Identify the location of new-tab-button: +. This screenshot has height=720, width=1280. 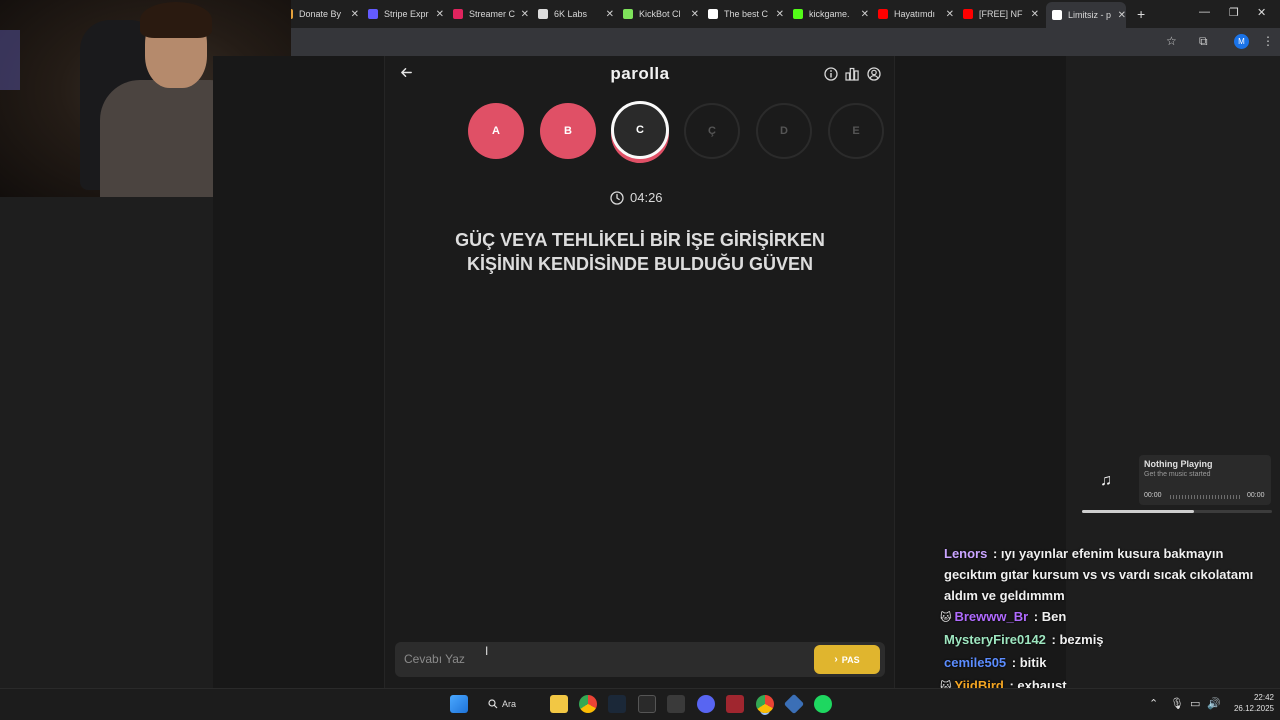
(1141, 14).